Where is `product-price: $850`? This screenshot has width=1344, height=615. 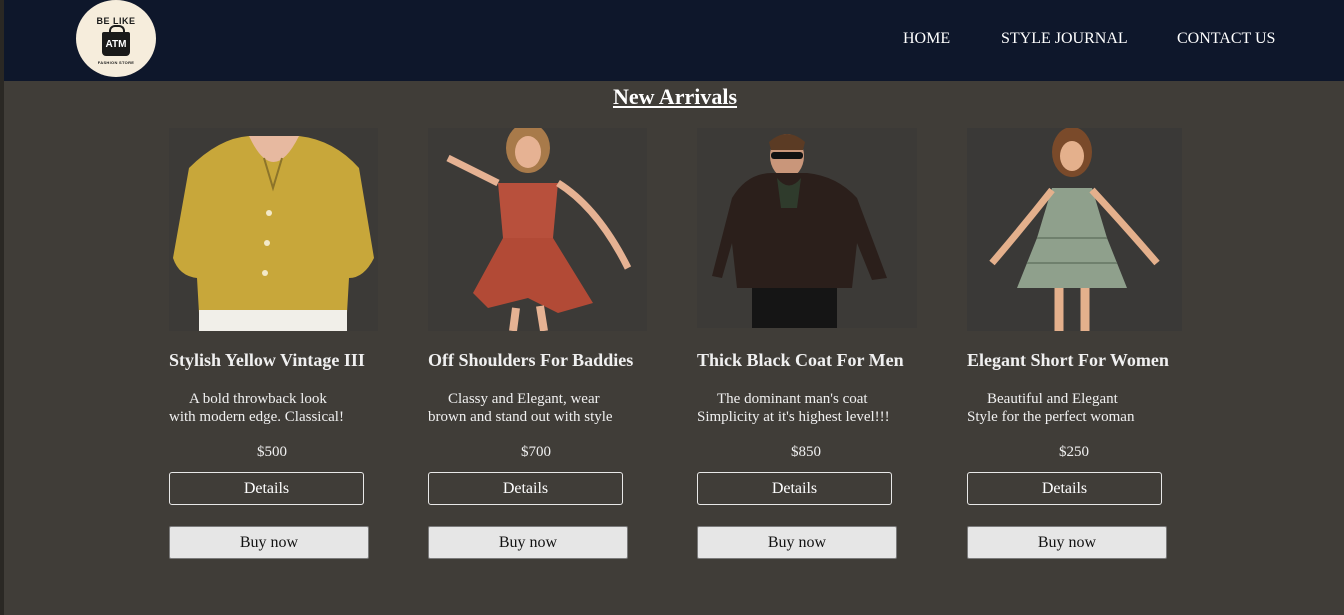 product-price: $850 is located at coordinates (806, 452).